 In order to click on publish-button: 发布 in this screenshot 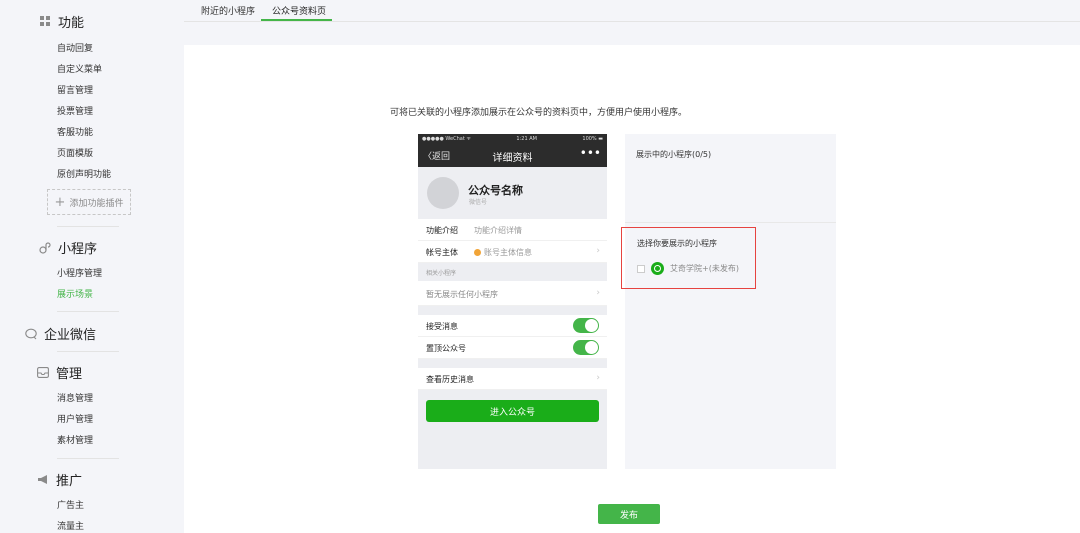, I will do `click(629, 514)`.